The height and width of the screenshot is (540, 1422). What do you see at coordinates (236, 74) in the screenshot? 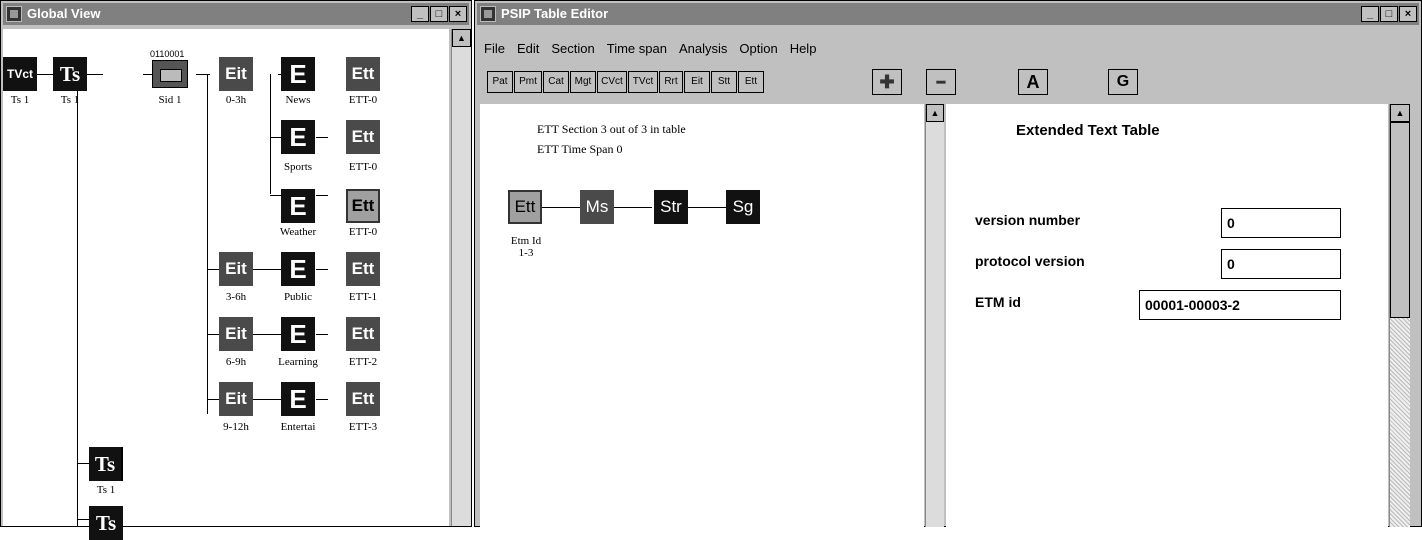
I see `node-eit-1: Eit` at bounding box center [236, 74].